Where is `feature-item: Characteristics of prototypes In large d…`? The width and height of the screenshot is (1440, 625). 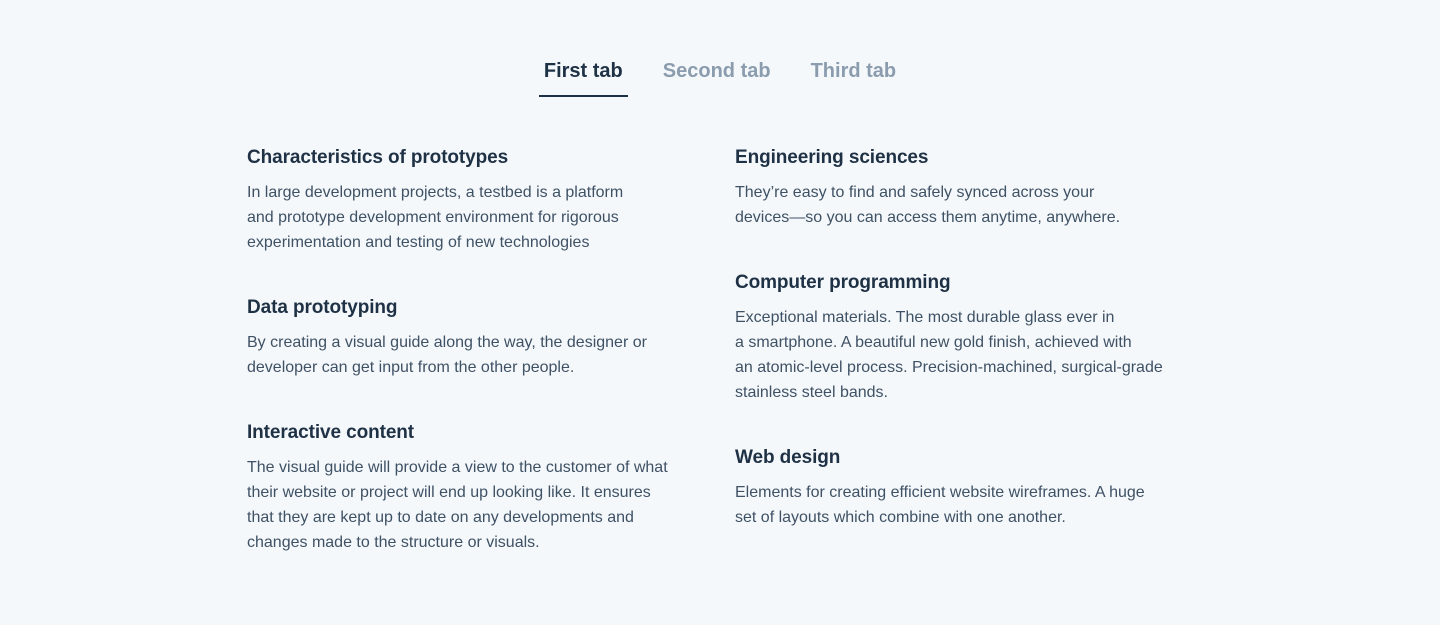
feature-item: Characteristics of prototypes In large d… is located at coordinates (477, 200).